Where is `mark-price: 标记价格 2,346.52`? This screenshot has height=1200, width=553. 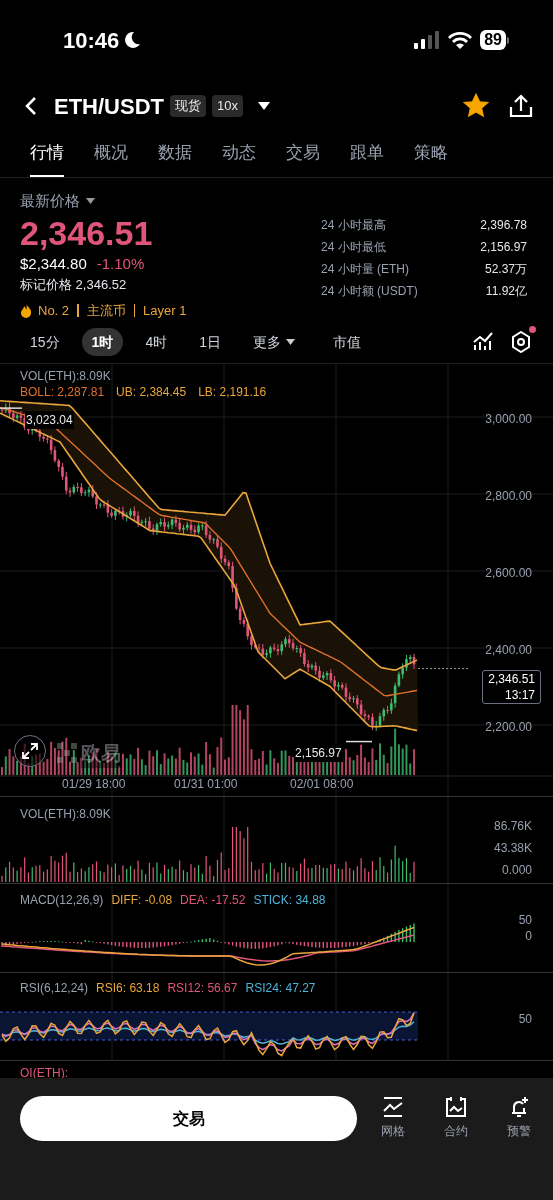
mark-price: 标记价格 2,346.52 is located at coordinates (74, 285).